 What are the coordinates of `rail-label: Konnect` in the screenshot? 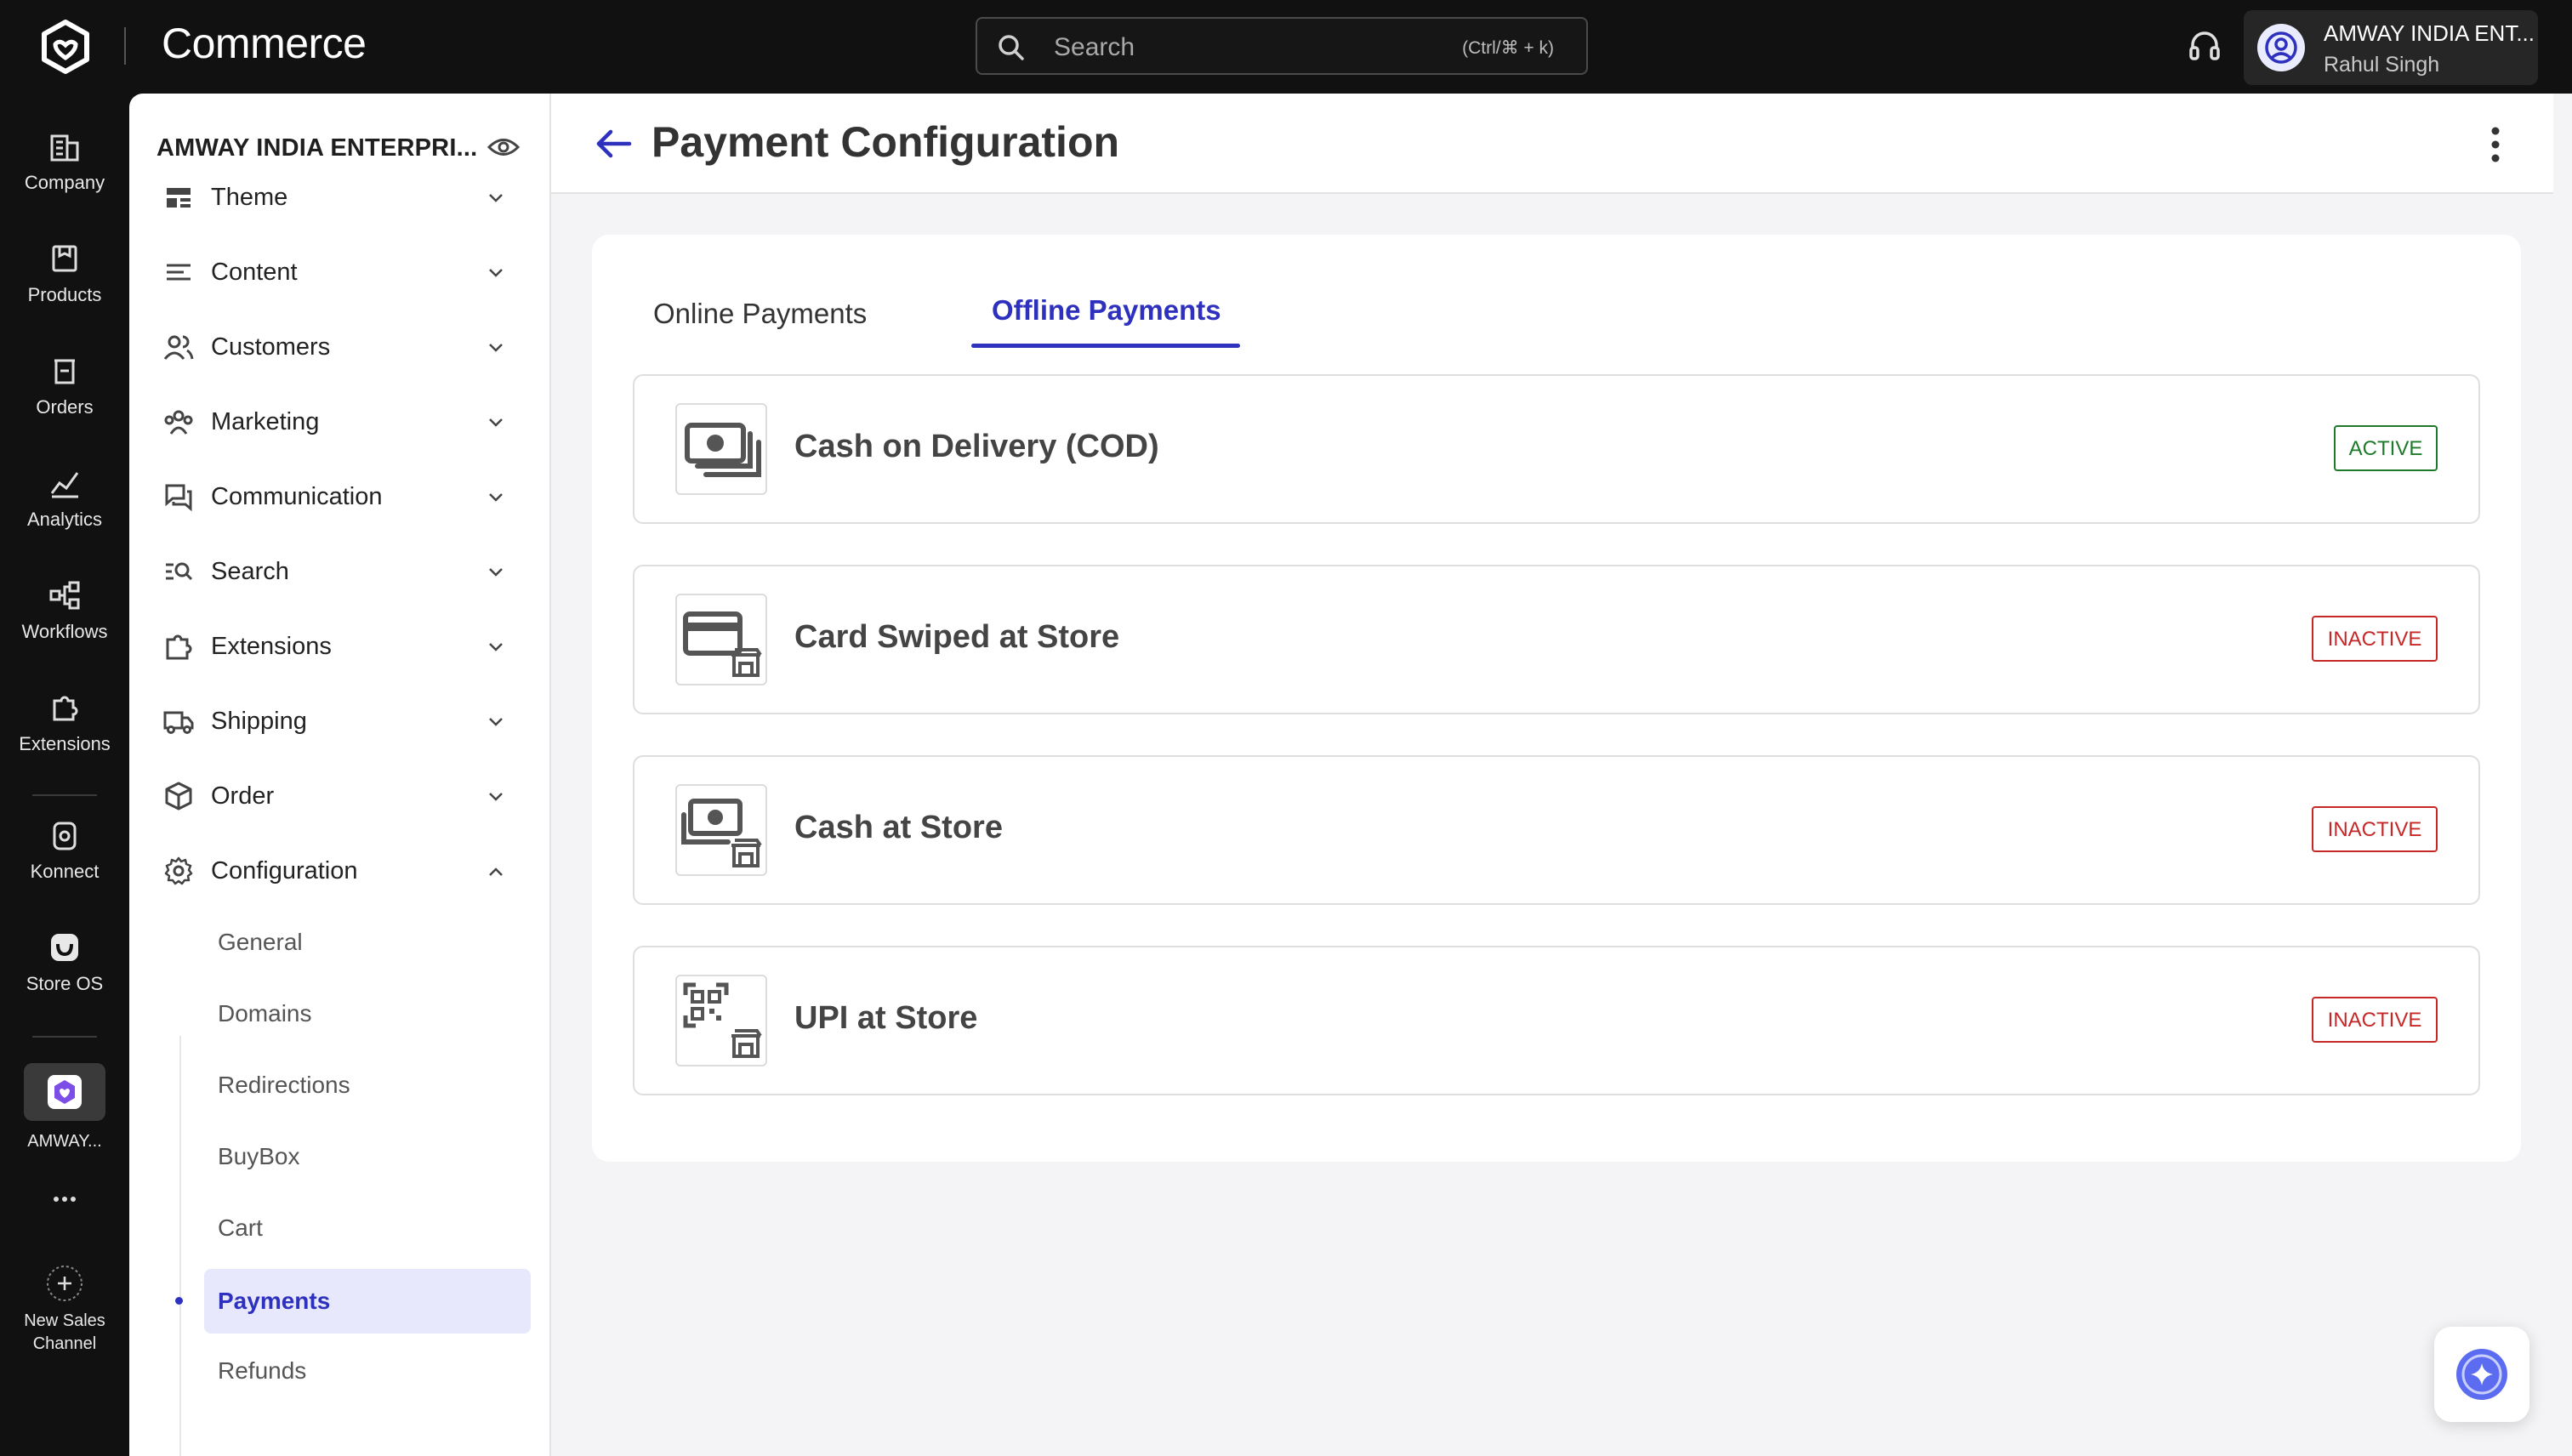 It's located at (65, 871).